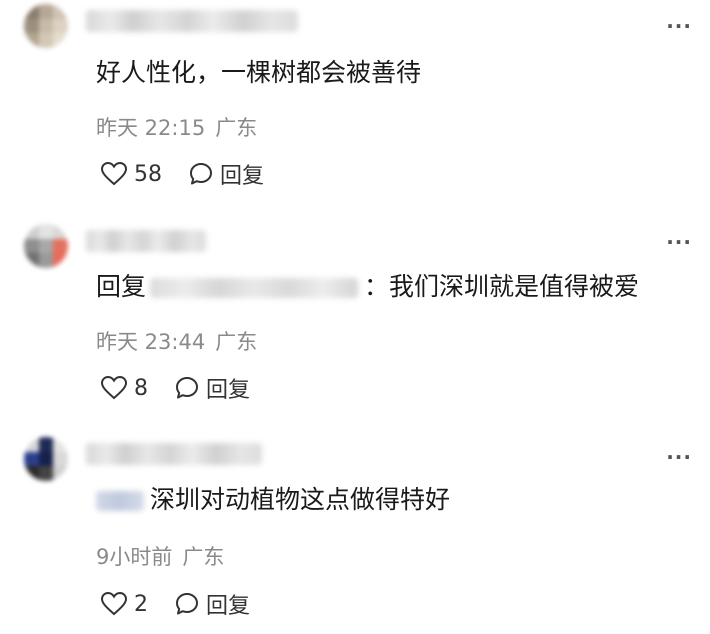  I want to click on like-count: 2, so click(141, 604).